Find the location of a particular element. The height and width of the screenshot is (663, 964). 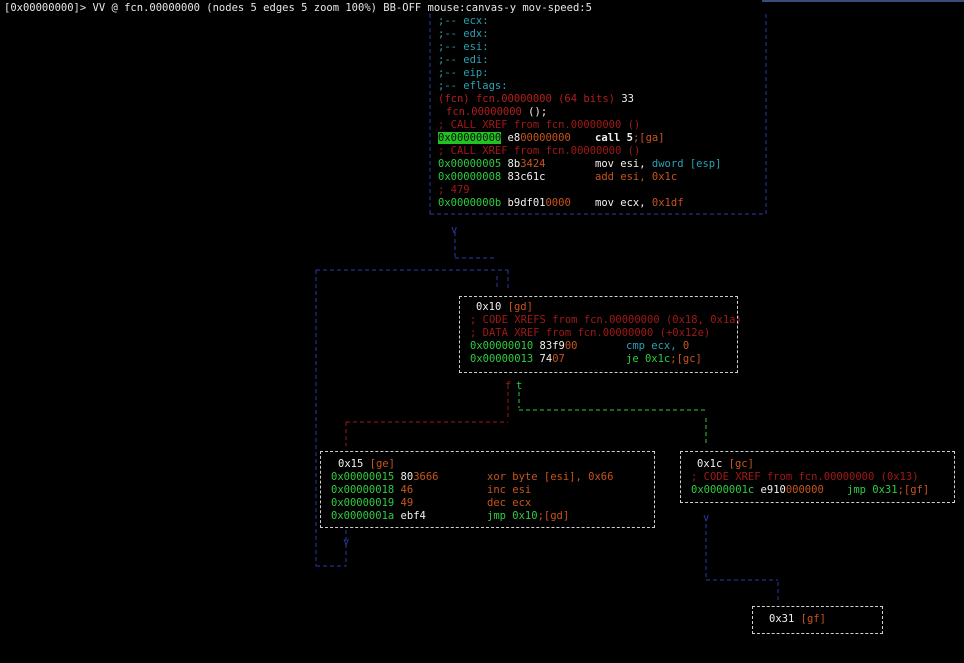

instruction-op: mov esi, dword [esp] is located at coordinates (658, 164).